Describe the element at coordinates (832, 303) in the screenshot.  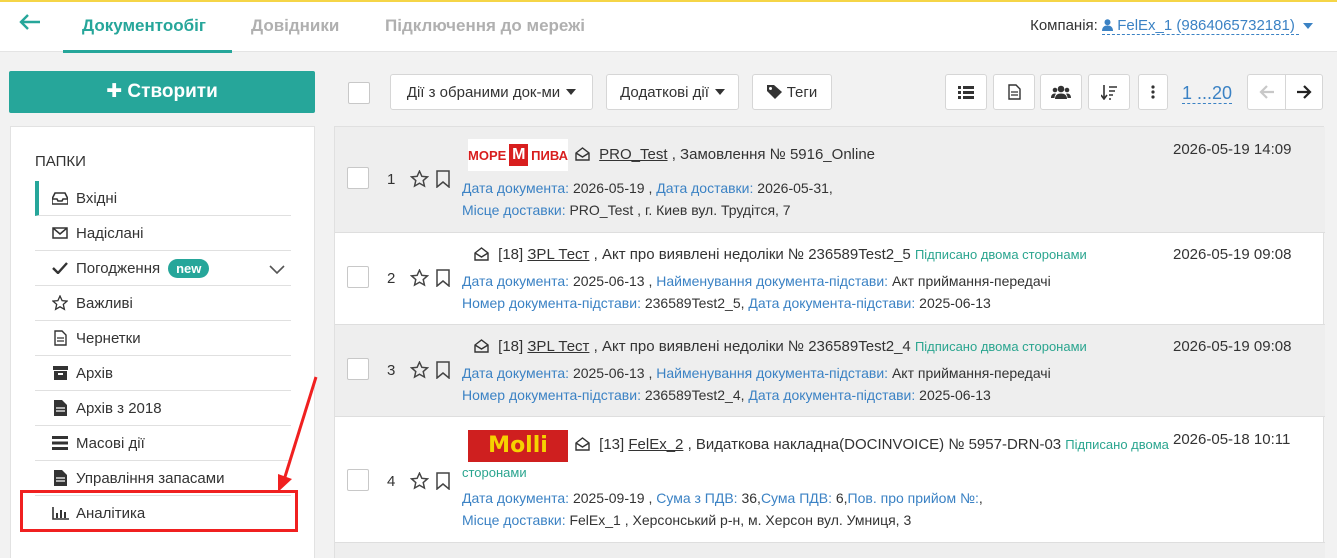
I see `meta-label: Дата документа-підстави:` at that location.